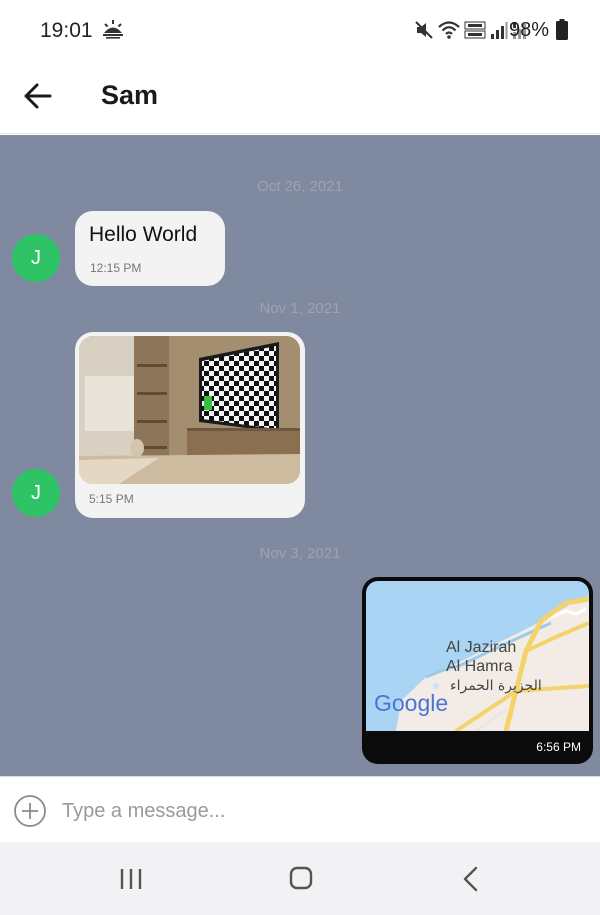 This screenshot has height=915, width=600. Describe the element at coordinates (481, 647) in the screenshot. I see `map-label-en: Al Jazirah` at that location.